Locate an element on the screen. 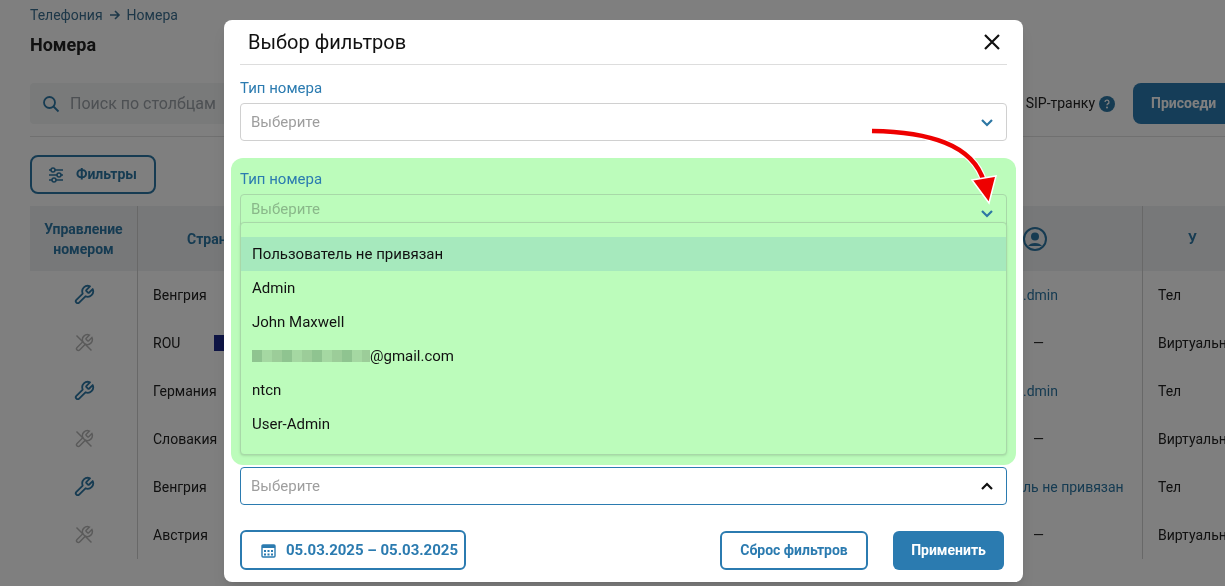 The width and height of the screenshot is (1225, 586). country-cell-text: ROU is located at coordinates (167, 343).